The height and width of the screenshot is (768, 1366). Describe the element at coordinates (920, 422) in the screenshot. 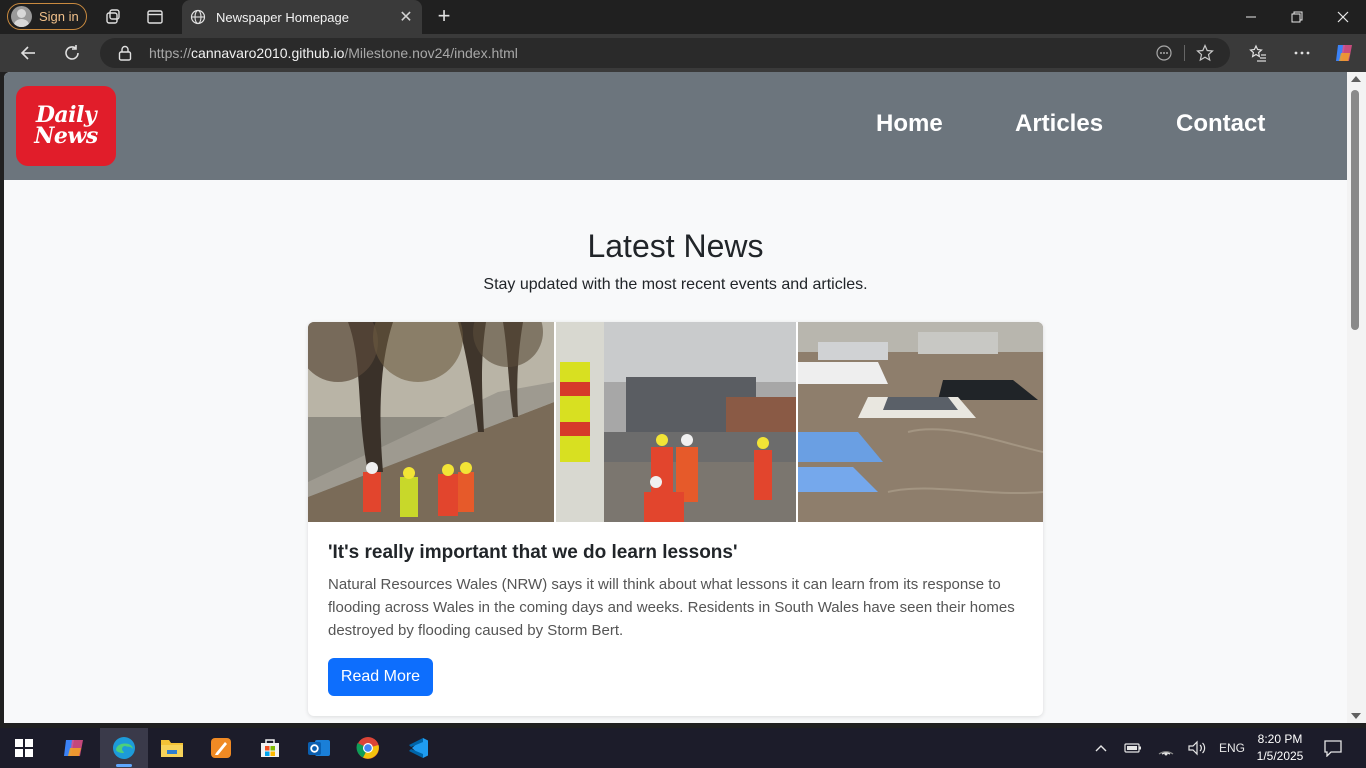

I see `flooded-cars-photo` at that location.